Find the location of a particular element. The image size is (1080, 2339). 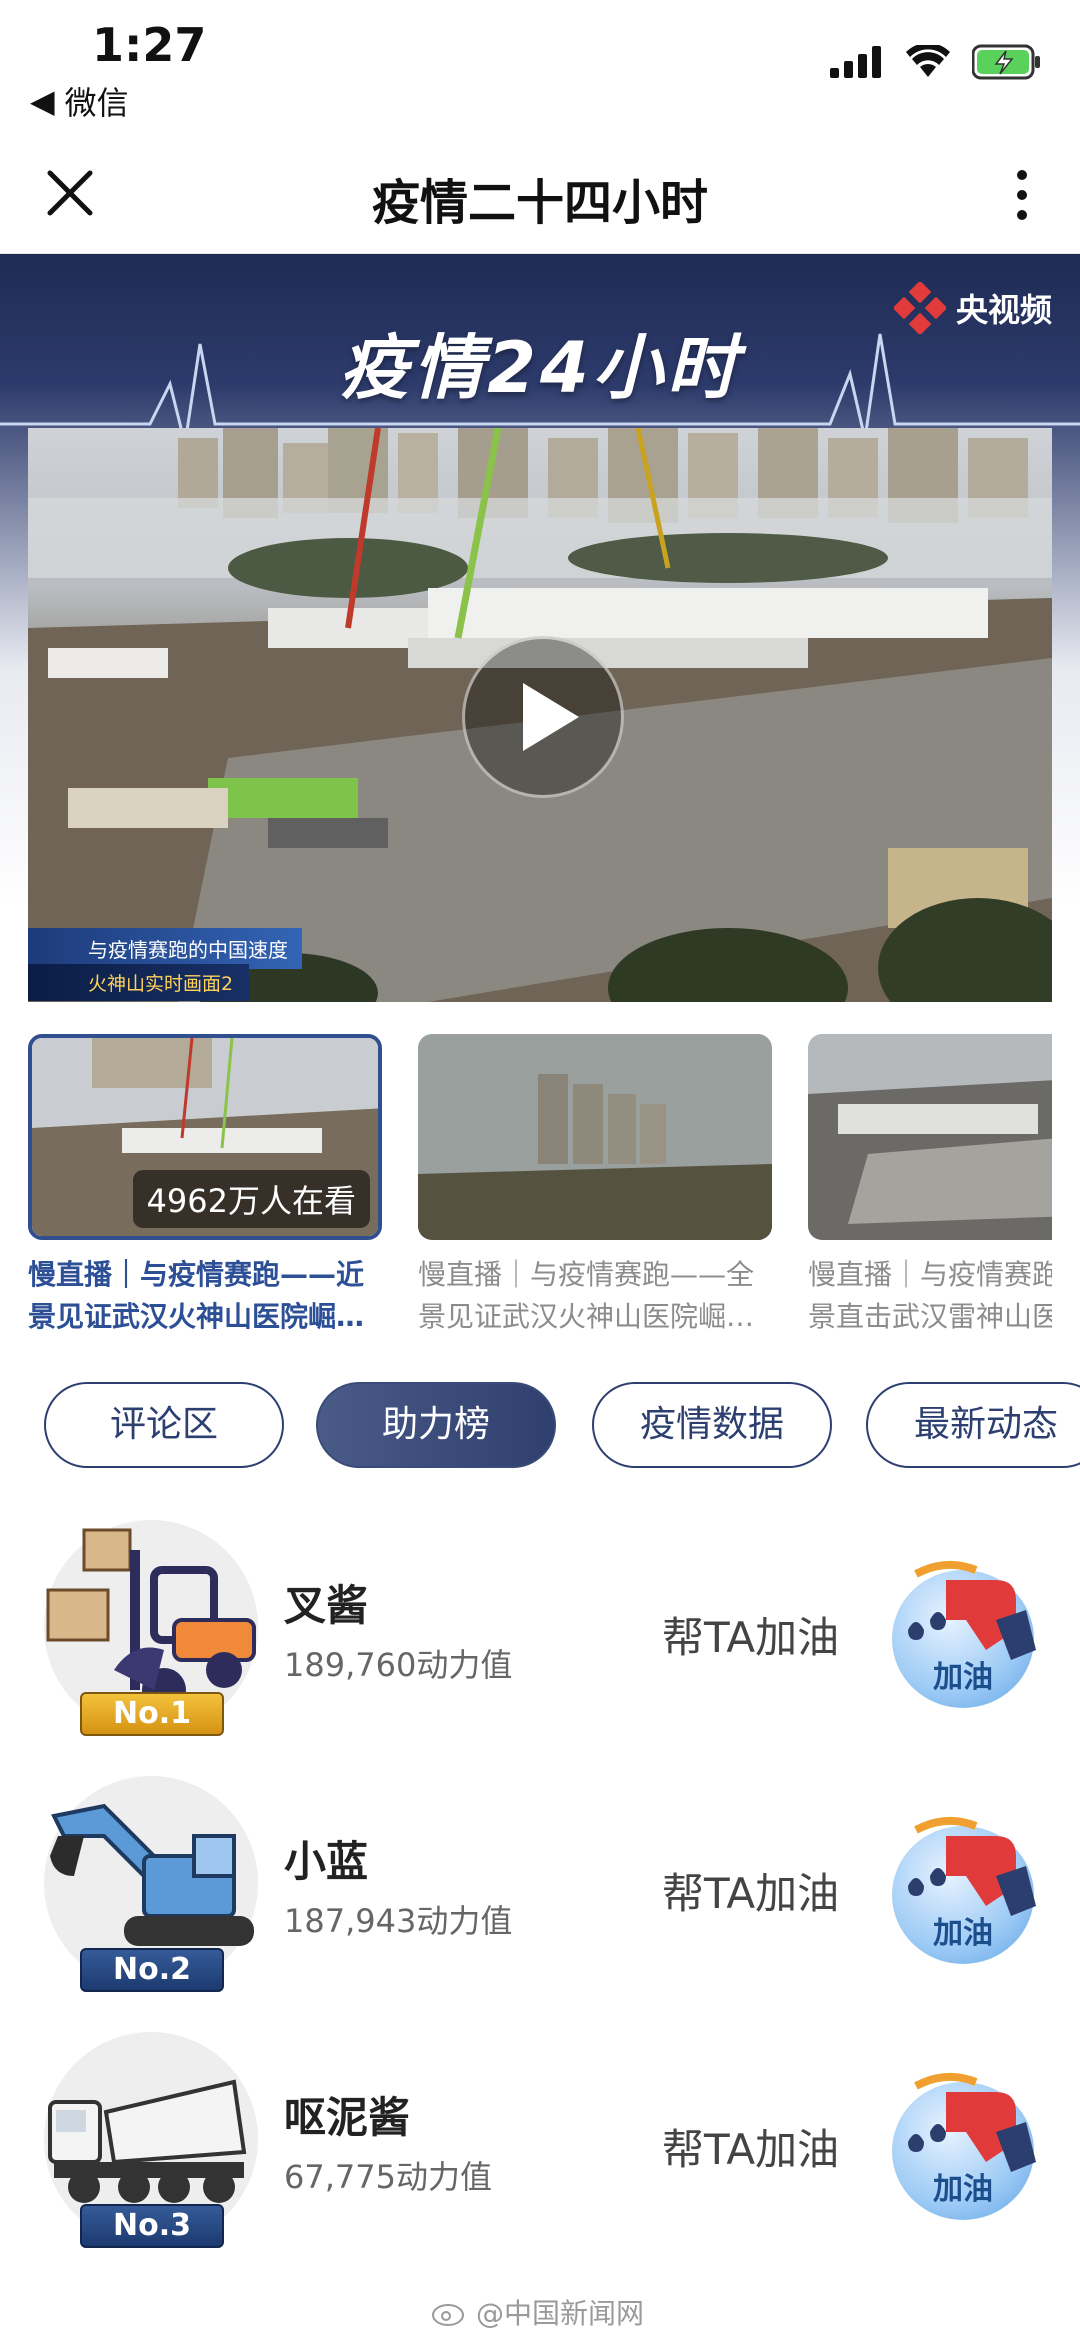

banner-title: 疫情24小时 is located at coordinates (540, 368).